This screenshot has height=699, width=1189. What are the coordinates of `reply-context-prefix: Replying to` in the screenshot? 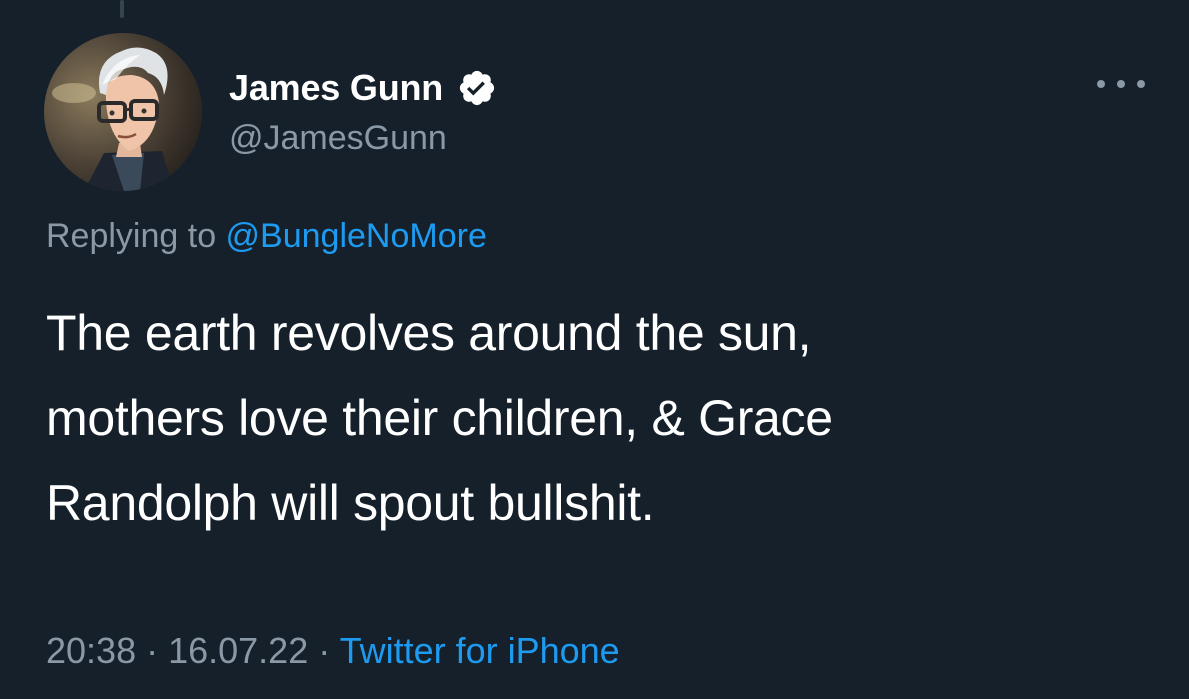 It's located at (136, 236).